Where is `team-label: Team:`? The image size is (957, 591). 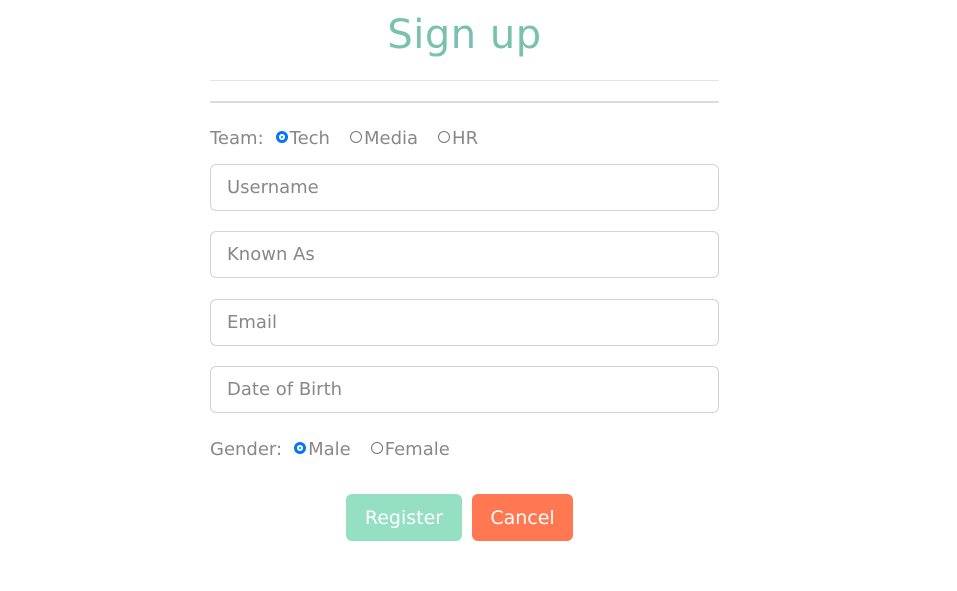 team-label: Team: is located at coordinates (237, 138).